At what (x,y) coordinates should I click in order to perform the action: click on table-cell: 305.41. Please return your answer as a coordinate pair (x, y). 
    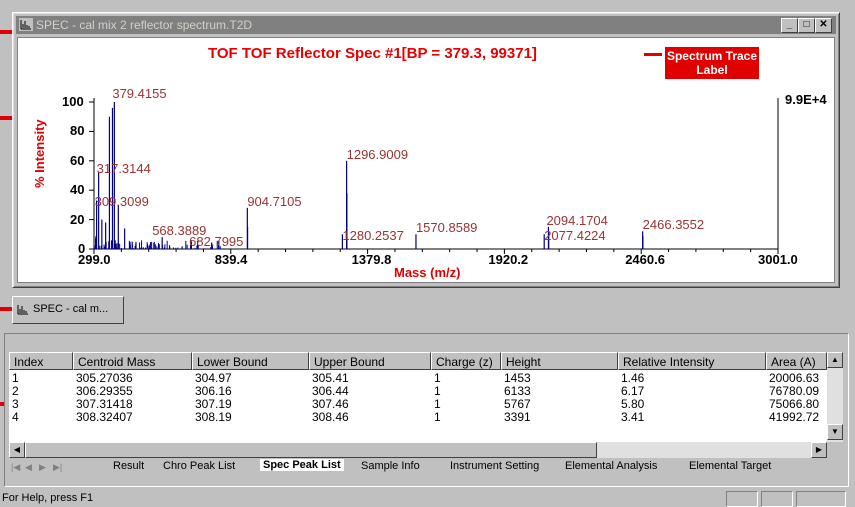
    Looking at the image, I should click on (371, 378).